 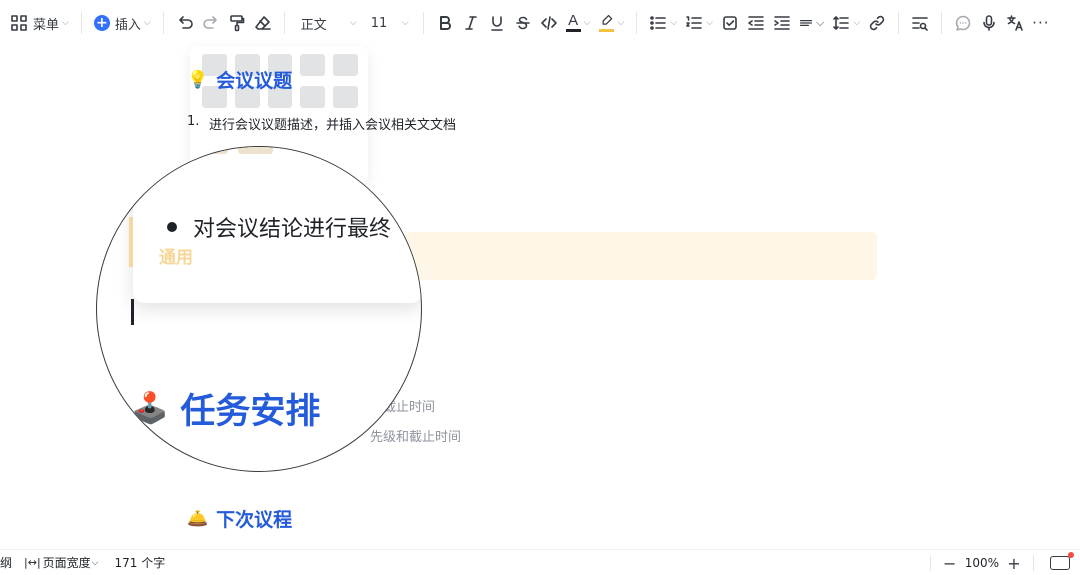 I want to click on service-bell-icon: 🛎️, so click(x=198, y=518).